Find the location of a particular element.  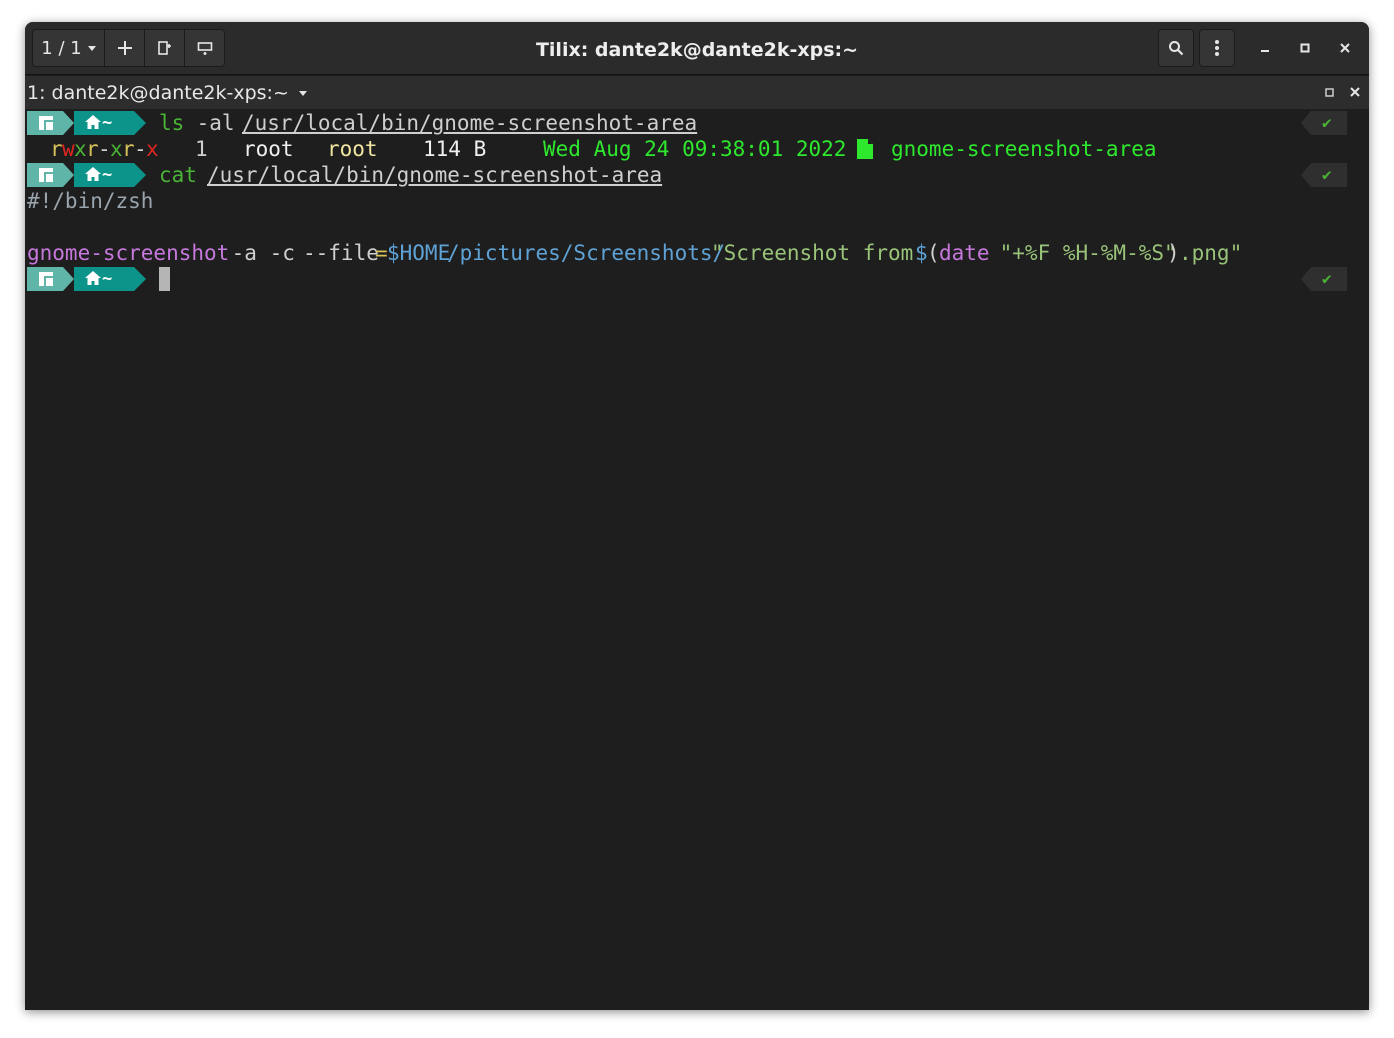

minimize-button is located at coordinates (1265, 48).